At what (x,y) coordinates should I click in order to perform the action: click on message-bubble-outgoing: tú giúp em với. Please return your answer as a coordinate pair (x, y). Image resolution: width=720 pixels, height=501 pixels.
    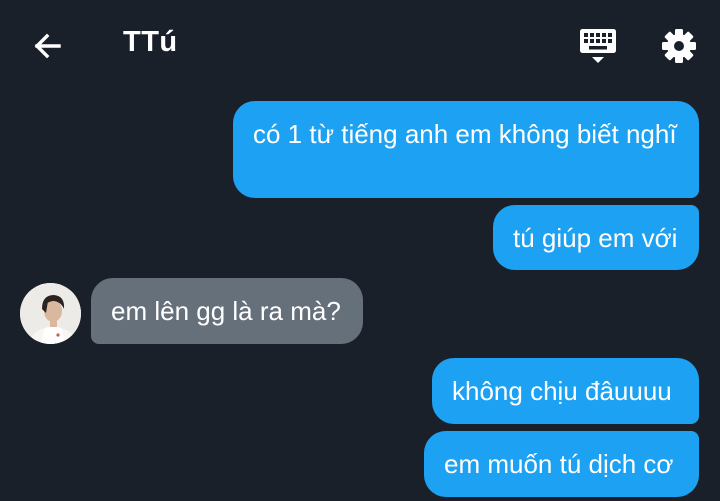
    Looking at the image, I should click on (596, 237).